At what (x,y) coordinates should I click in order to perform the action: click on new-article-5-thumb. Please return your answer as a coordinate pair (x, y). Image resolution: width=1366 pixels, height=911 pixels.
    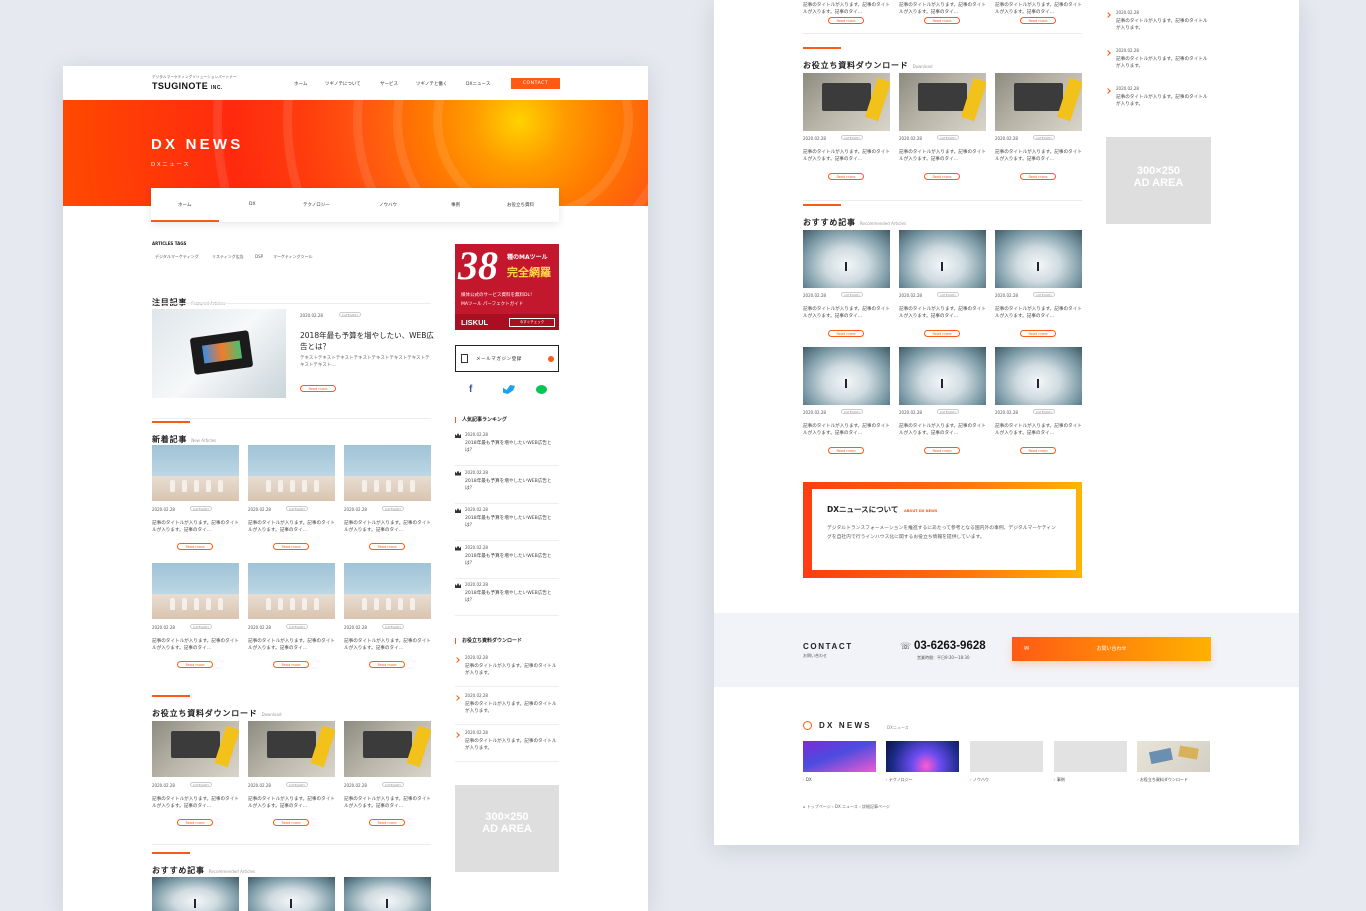
    Looking at the image, I should click on (291, 591).